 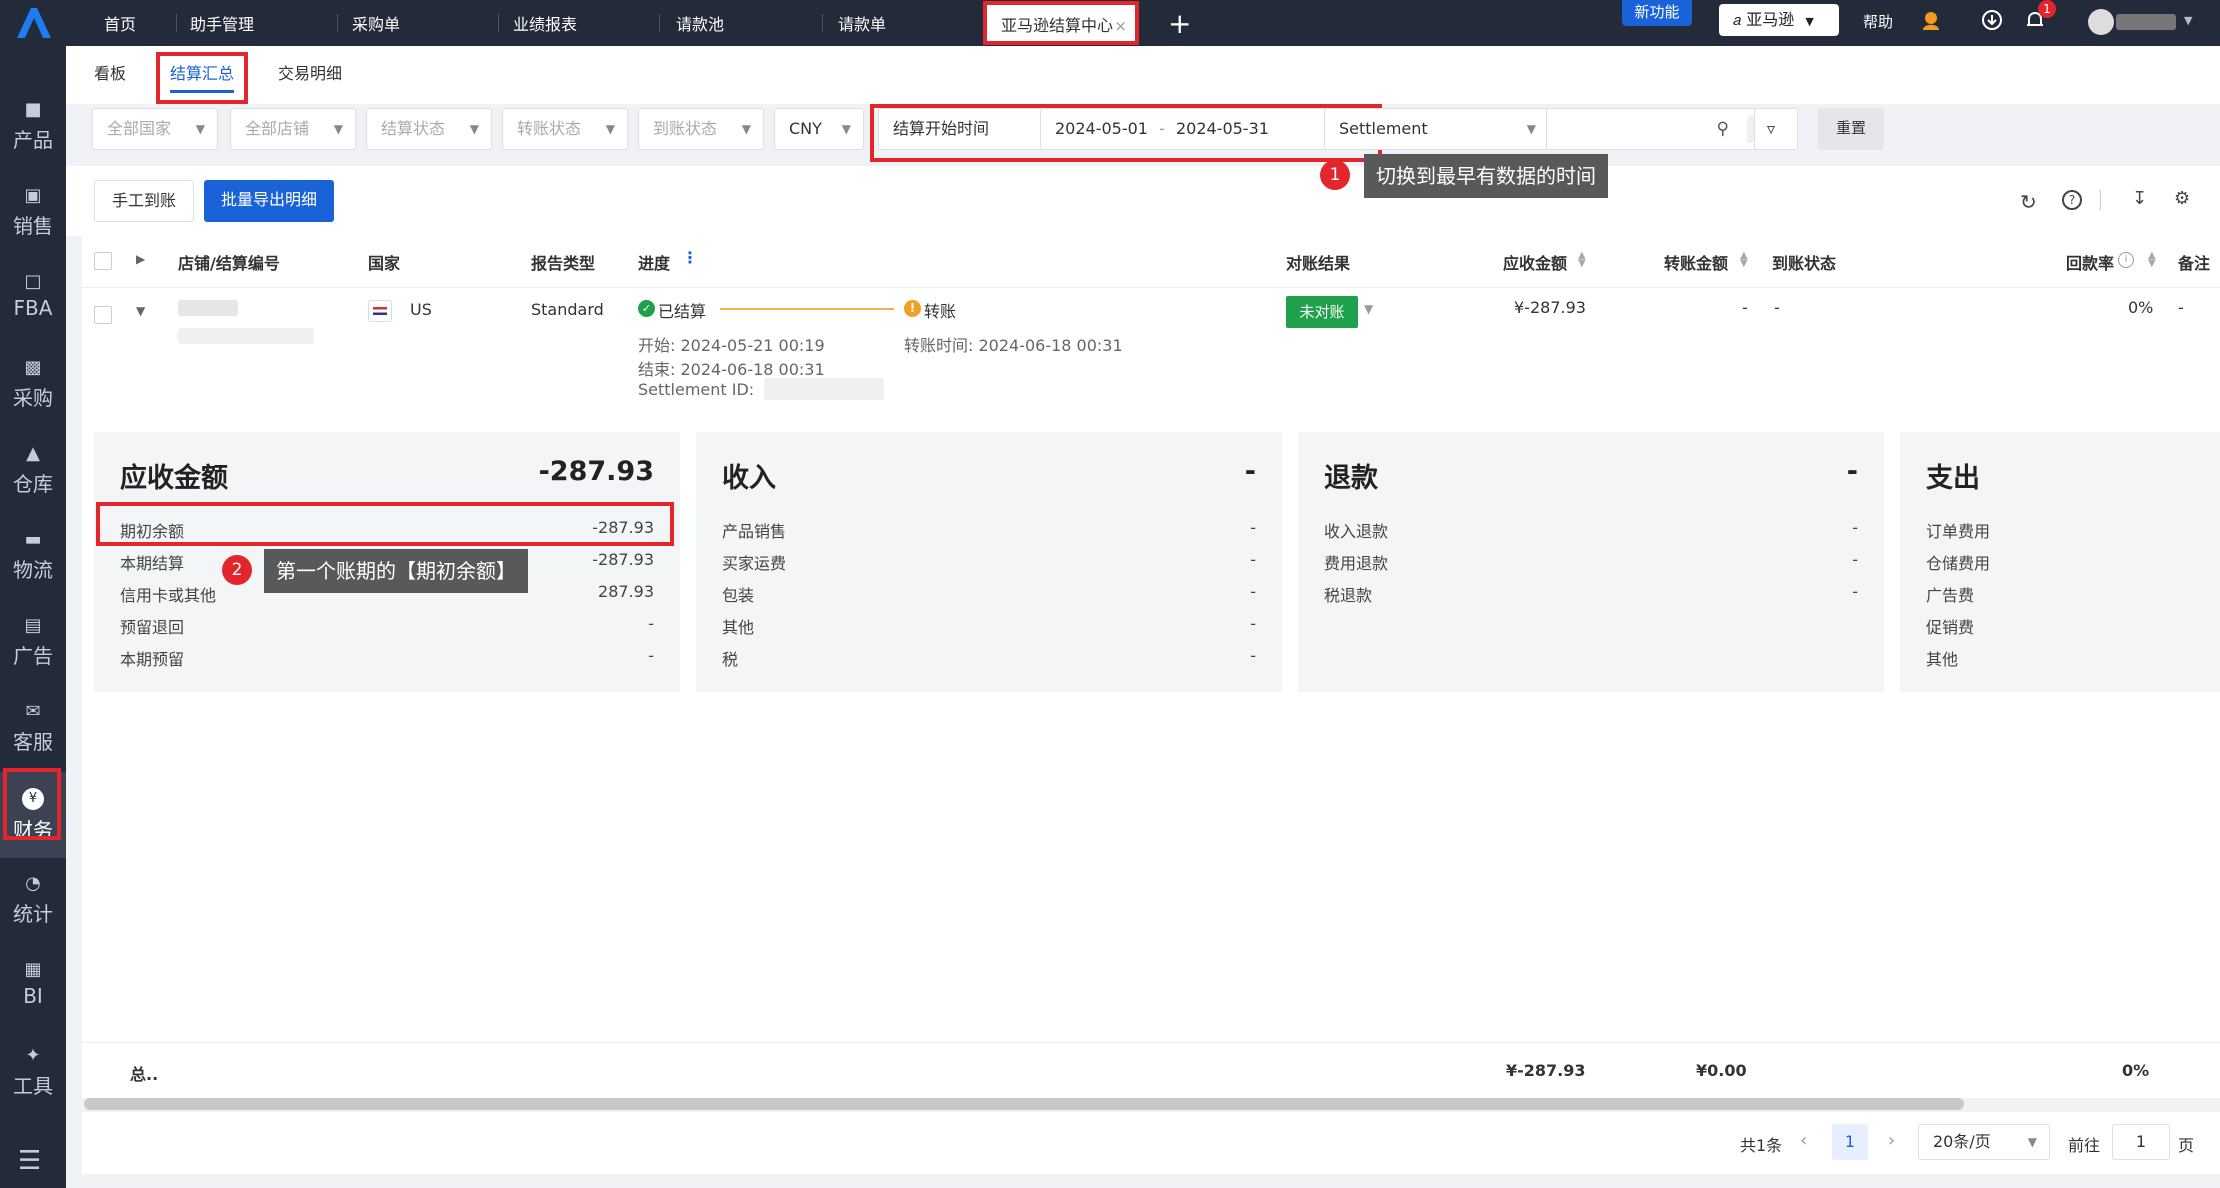 I want to click on sidebar-item-warehouse: ▲ 仓库, so click(x=33, y=471).